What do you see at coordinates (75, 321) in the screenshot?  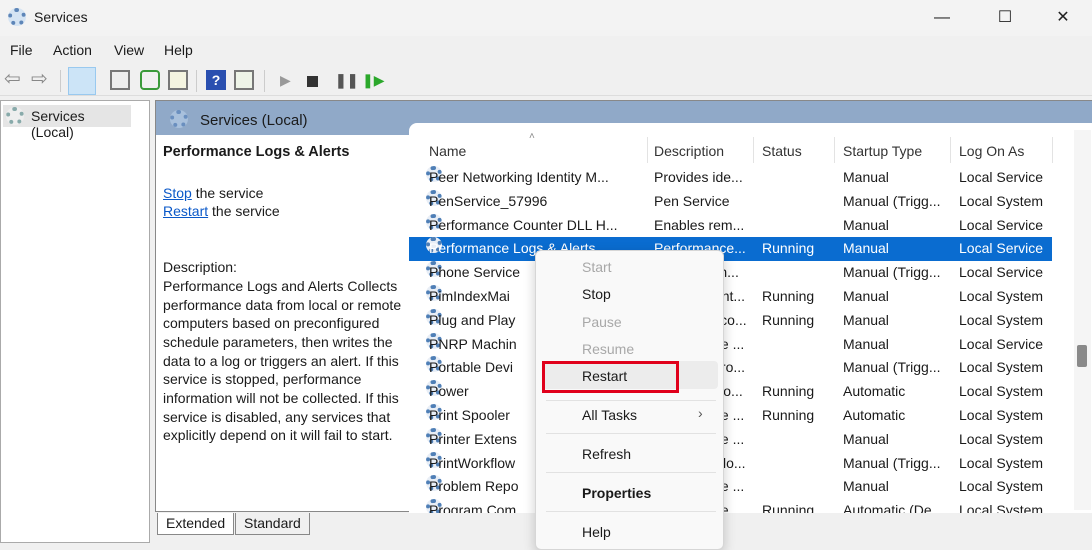 I see `tree-pane: Services (Local)` at bounding box center [75, 321].